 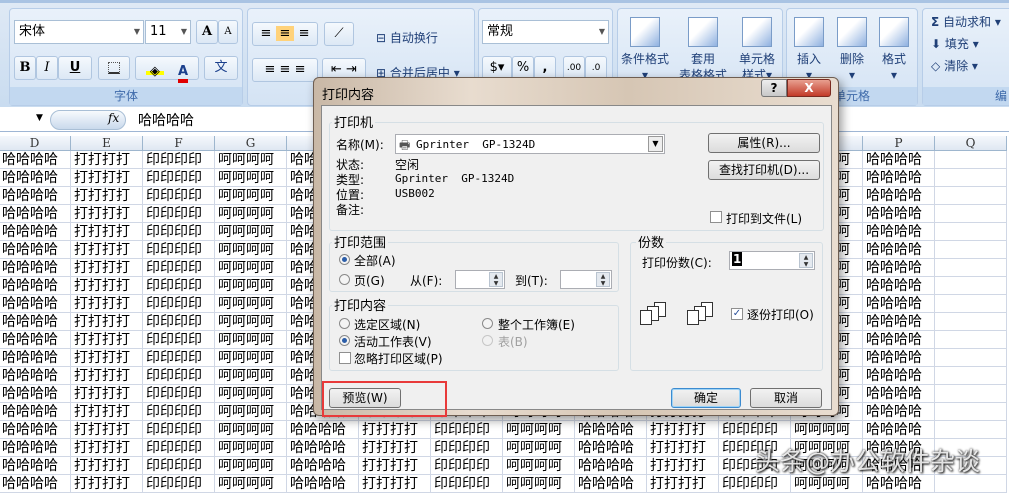 I want to click on print-to-file-checkbox, so click(x=716, y=217).